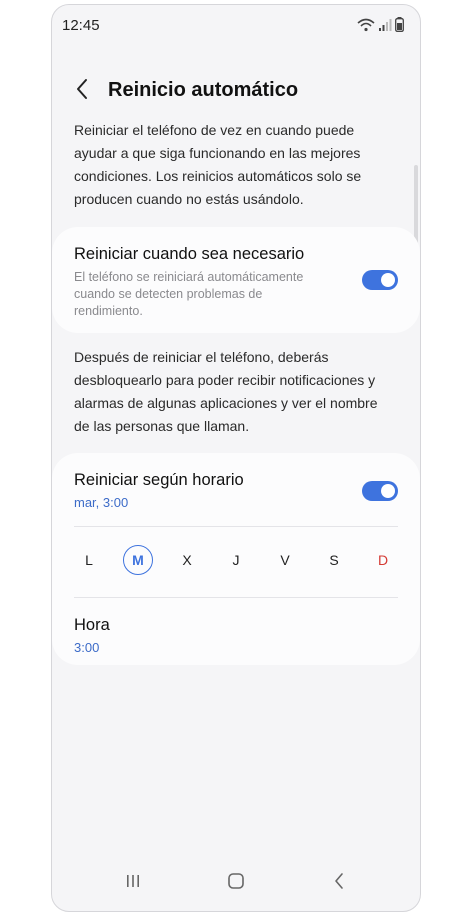 This screenshot has height=915, width=470. I want to click on navigation-bar, so click(236, 883).